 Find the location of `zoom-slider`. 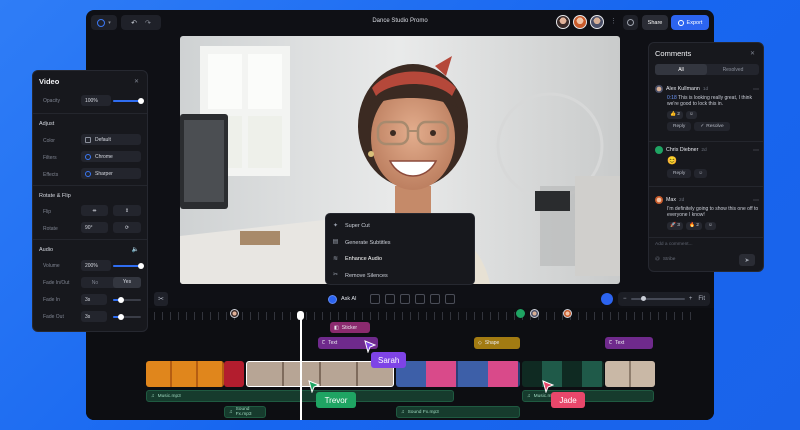

zoom-slider is located at coordinates (657, 298).